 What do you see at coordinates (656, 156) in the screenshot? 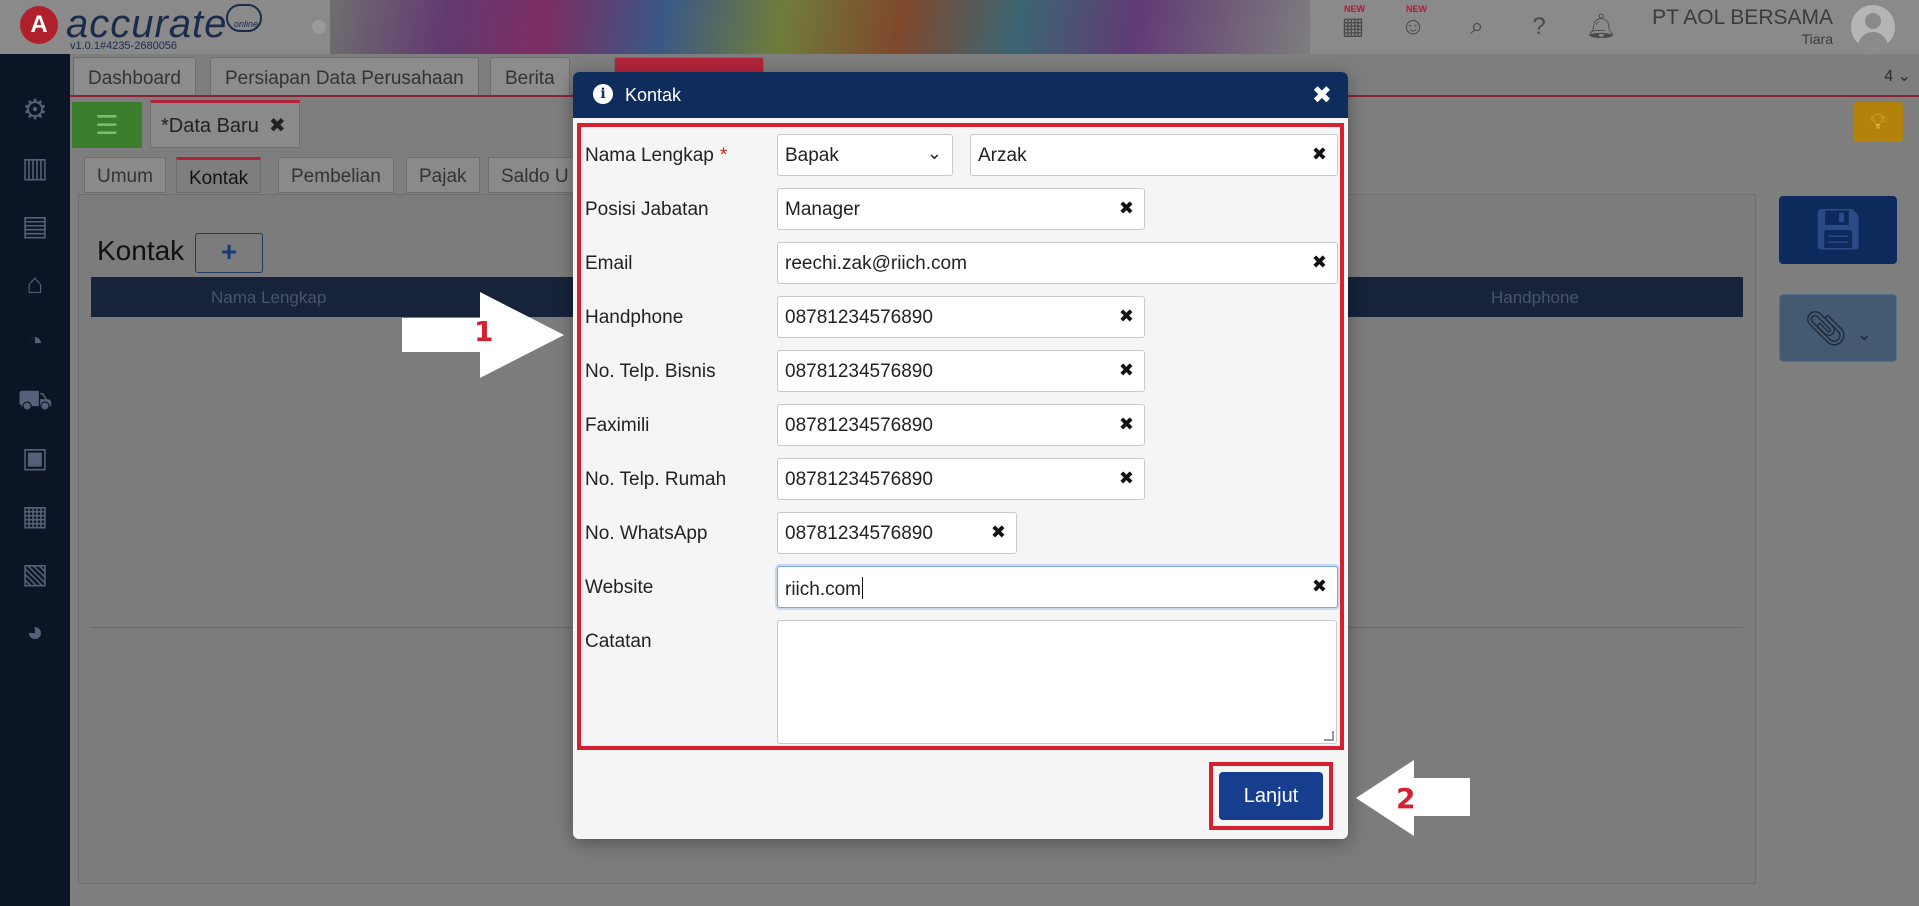
I see `label-nama-lengkap: Nama Lengkap *` at bounding box center [656, 156].